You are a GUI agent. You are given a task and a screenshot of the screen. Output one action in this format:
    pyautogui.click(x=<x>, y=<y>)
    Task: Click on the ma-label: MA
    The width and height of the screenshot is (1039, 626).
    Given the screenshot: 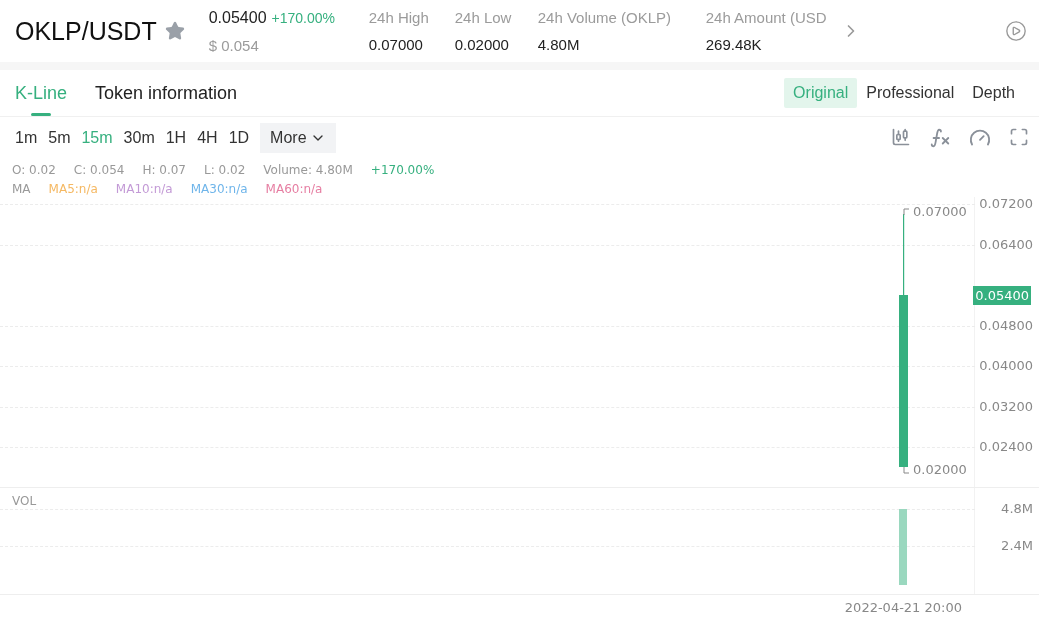 What is the action you would take?
    pyautogui.click(x=21, y=188)
    